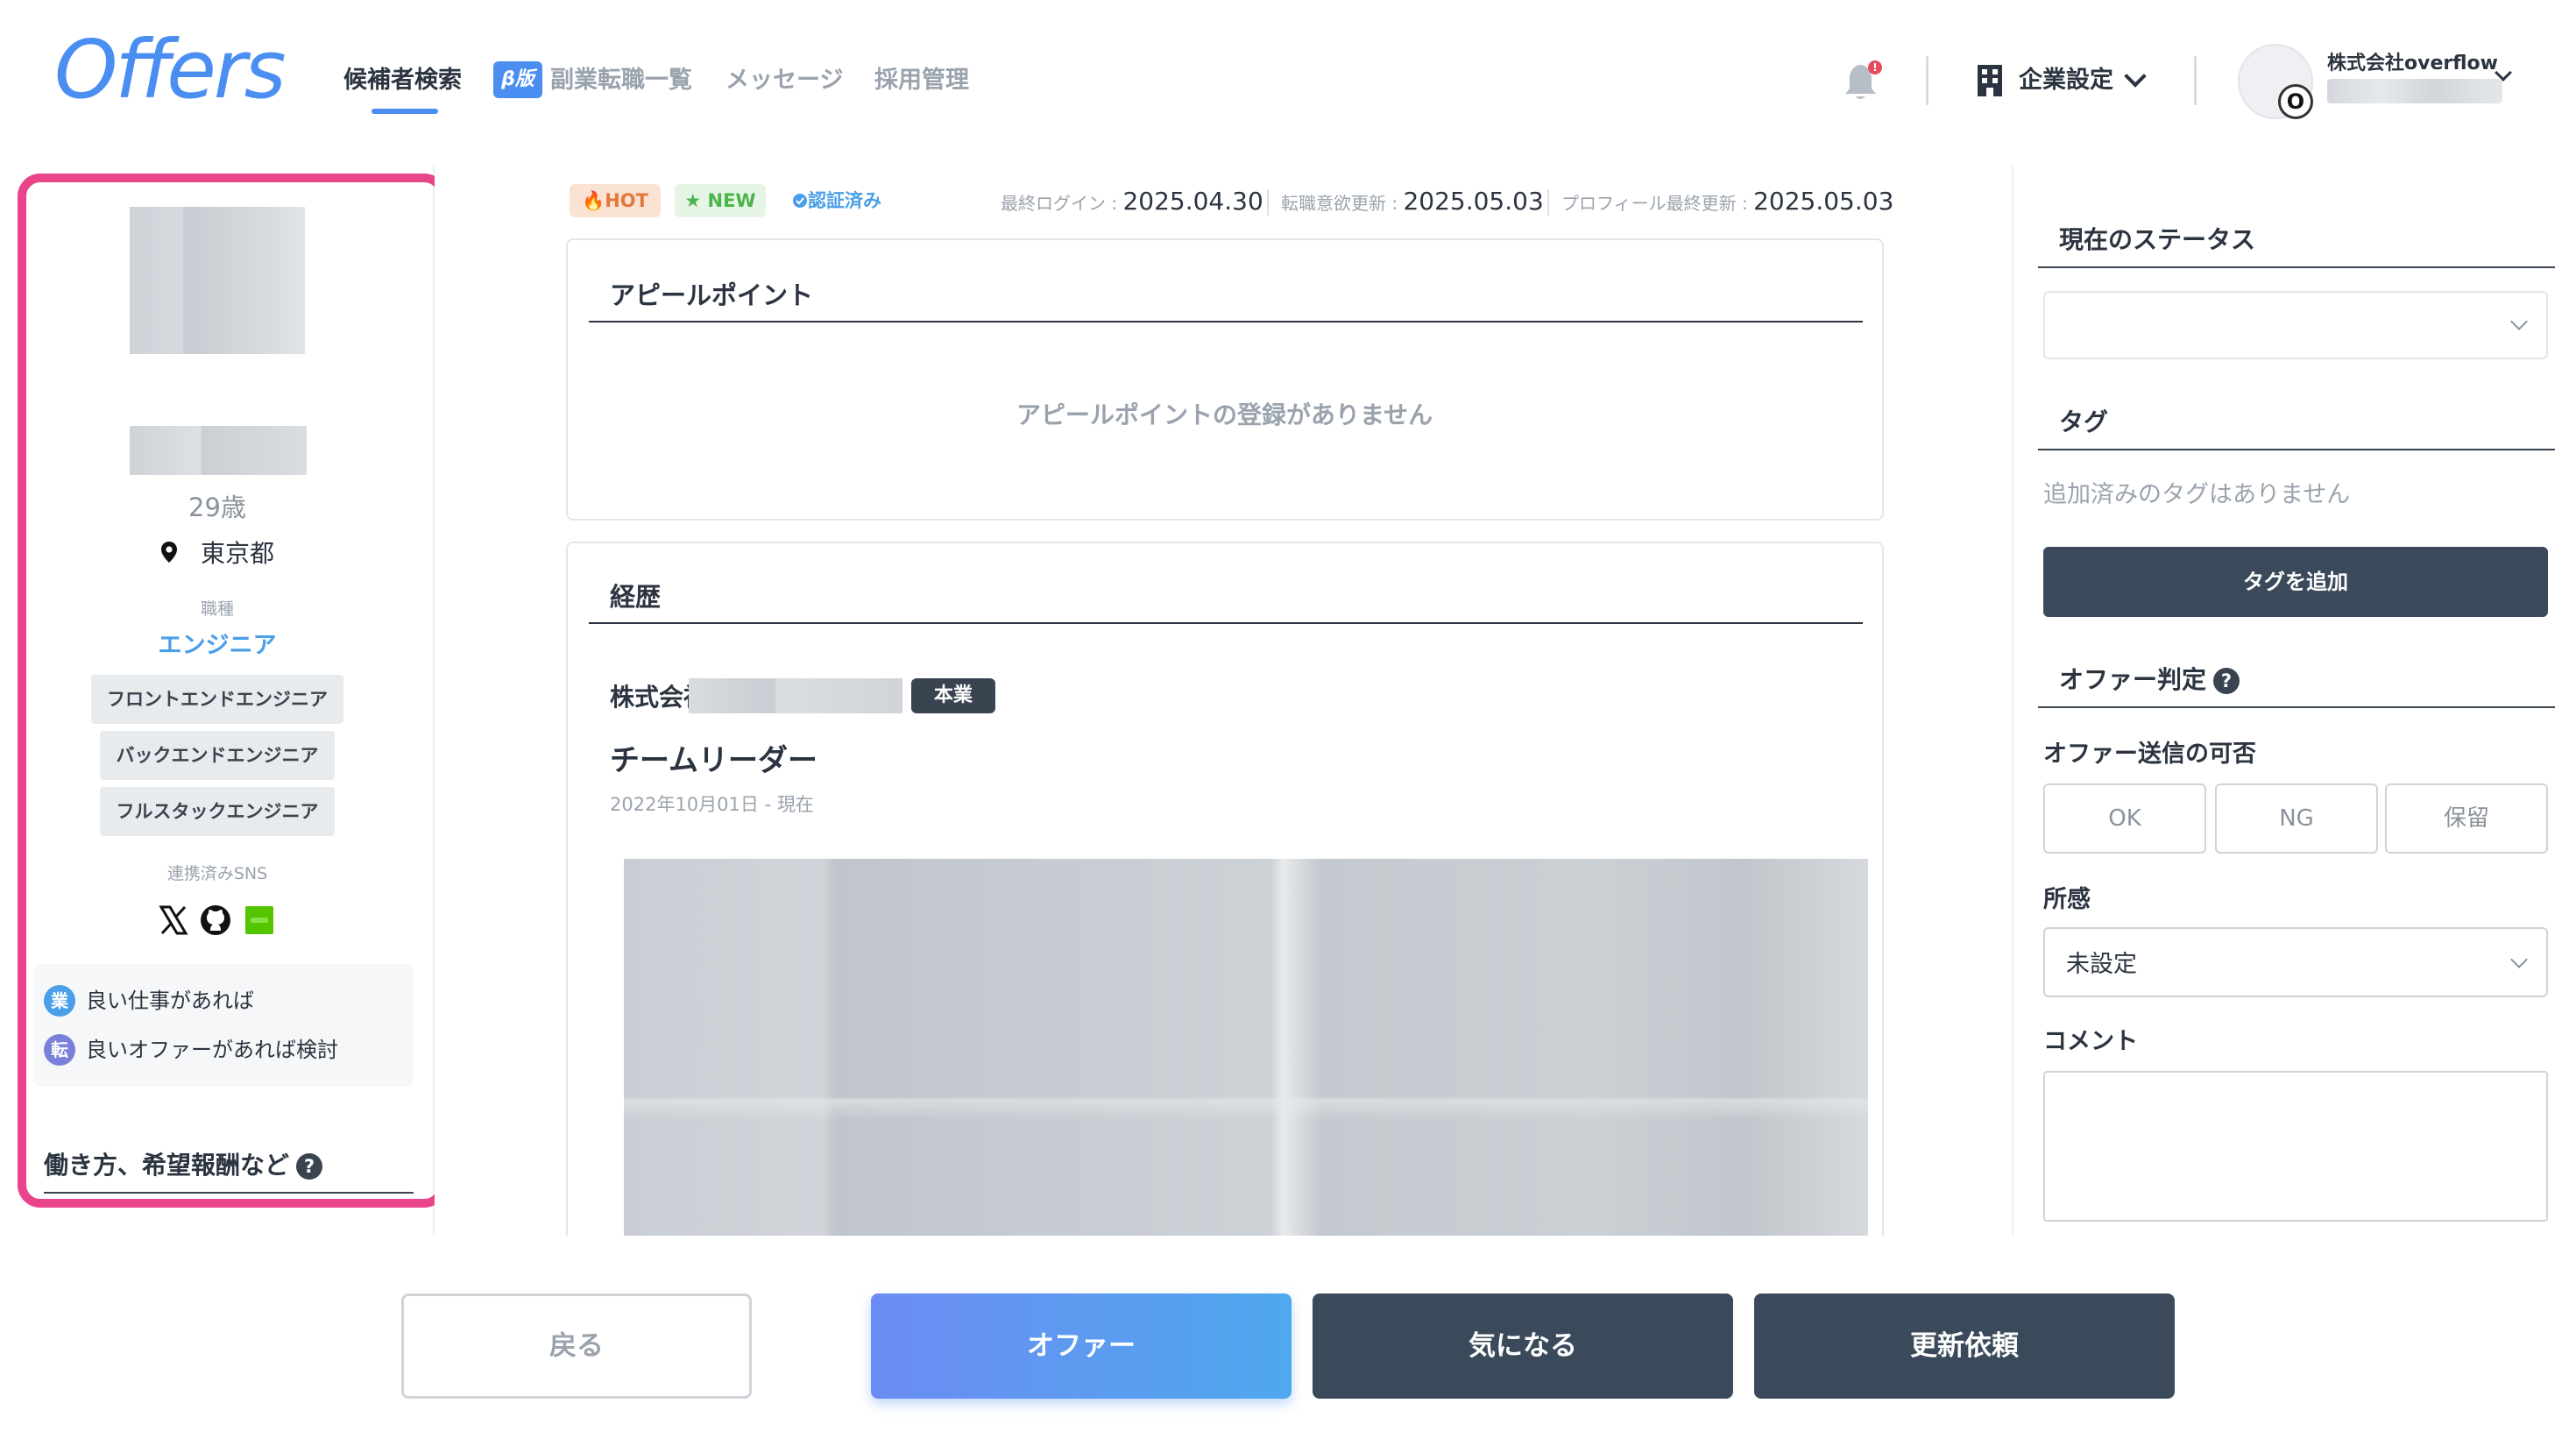 The height and width of the screenshot is (1453, 2576). Describe the element at coordinates (1823, 201) in the screenshot. I see `profile-updated-value: 2025.05.03` at that location.